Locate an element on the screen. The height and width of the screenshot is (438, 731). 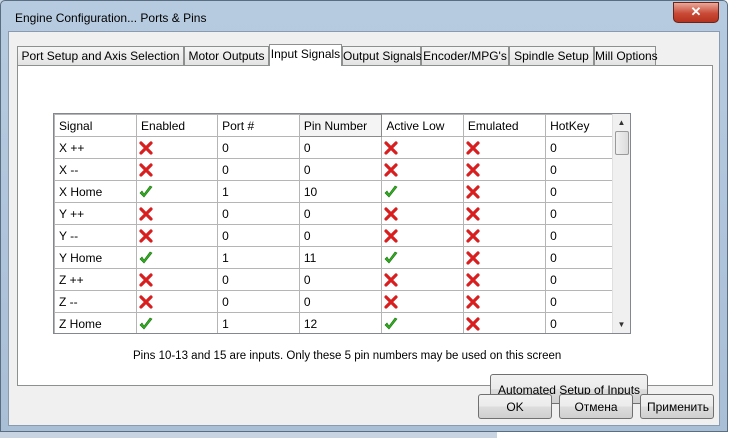
column-header-active-low: Active Low is located at coordinates (422, 125).